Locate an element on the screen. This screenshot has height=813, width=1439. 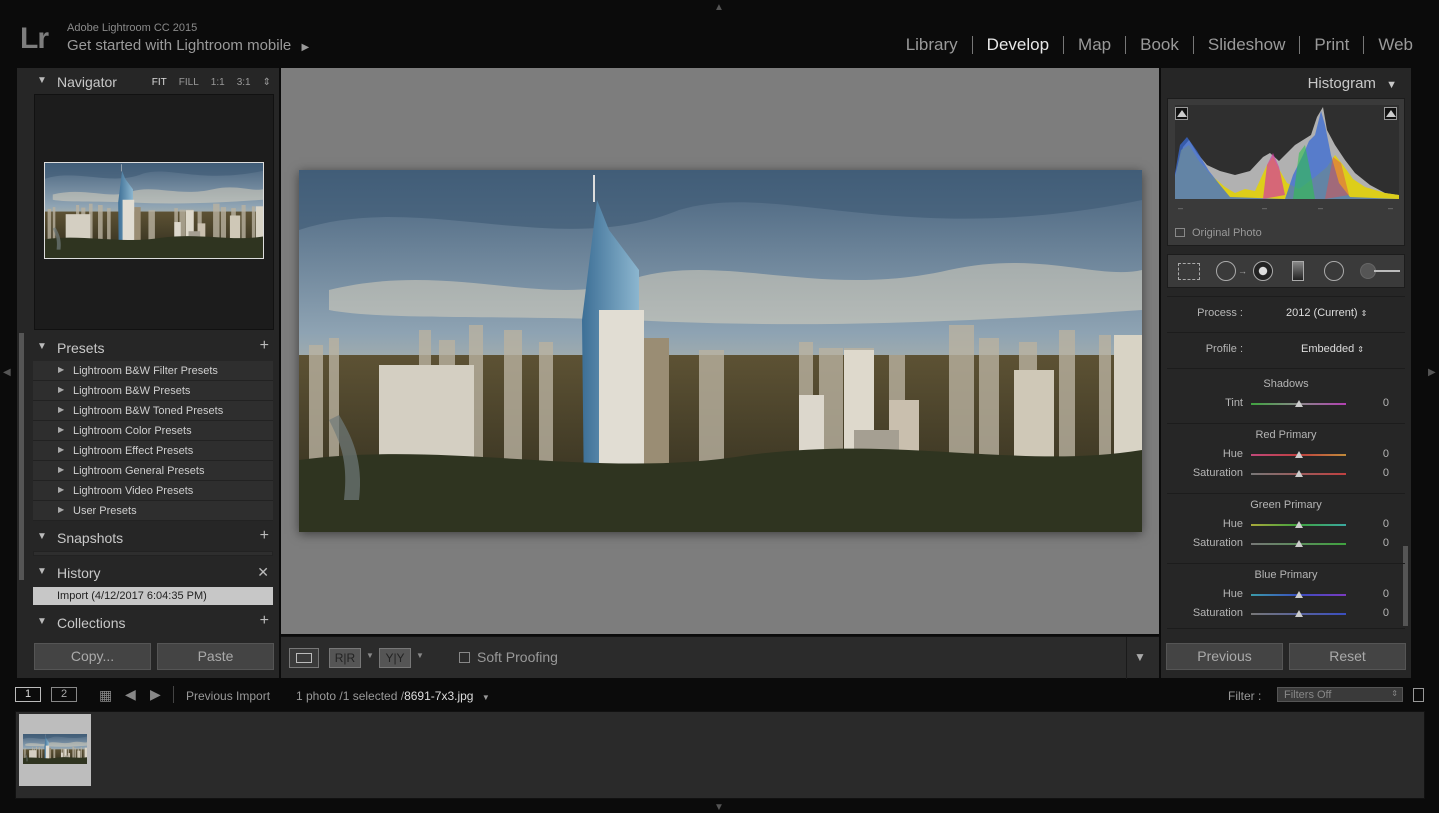
bottom-panel-arrow-icon: ▼ is located at coordinates (719, 807).